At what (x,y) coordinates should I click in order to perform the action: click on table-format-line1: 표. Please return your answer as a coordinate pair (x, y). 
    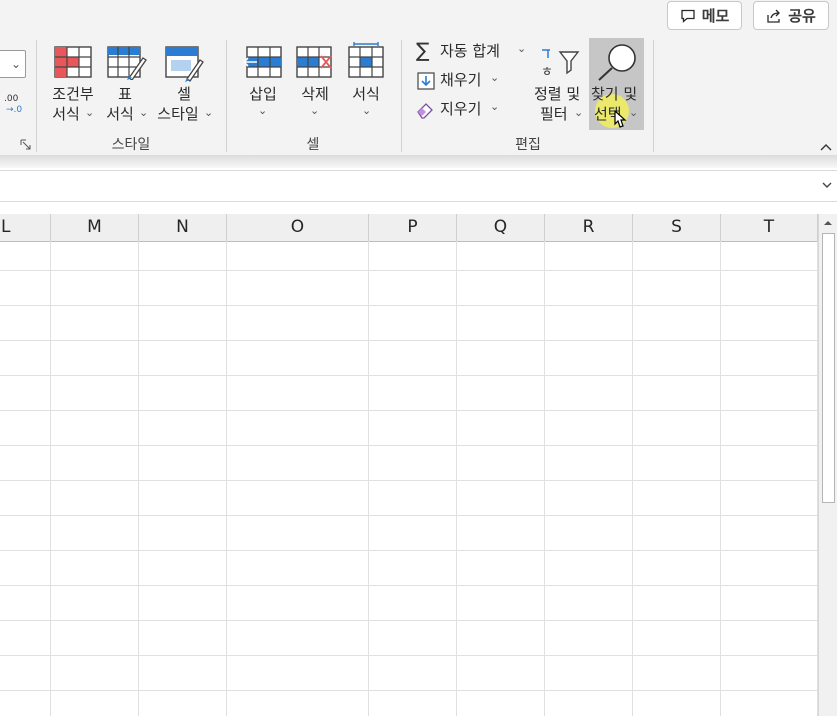
    Looking at the image, I should click on (125, 94).